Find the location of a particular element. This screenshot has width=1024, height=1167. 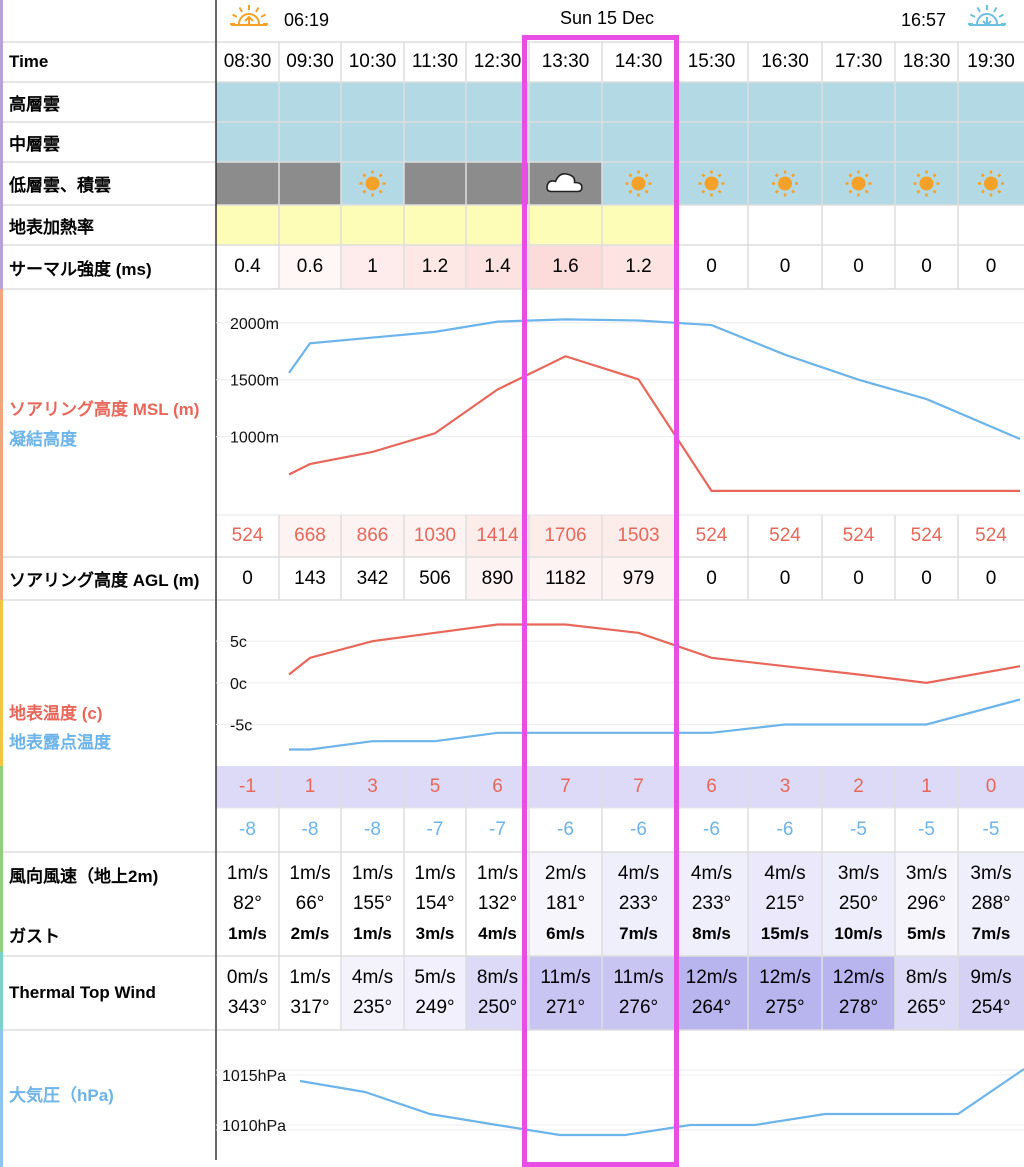

wind-direction: 288° is located at coordinates (991, 903).